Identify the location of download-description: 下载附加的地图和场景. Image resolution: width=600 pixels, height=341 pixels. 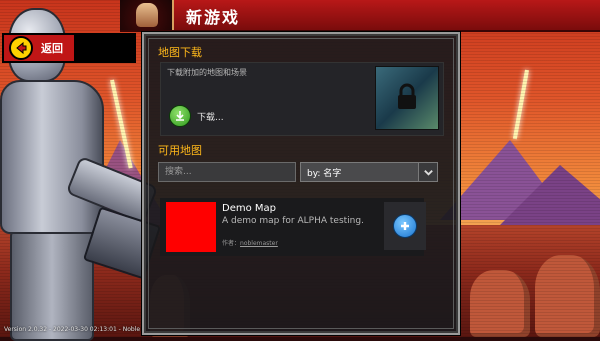
(207, 72).